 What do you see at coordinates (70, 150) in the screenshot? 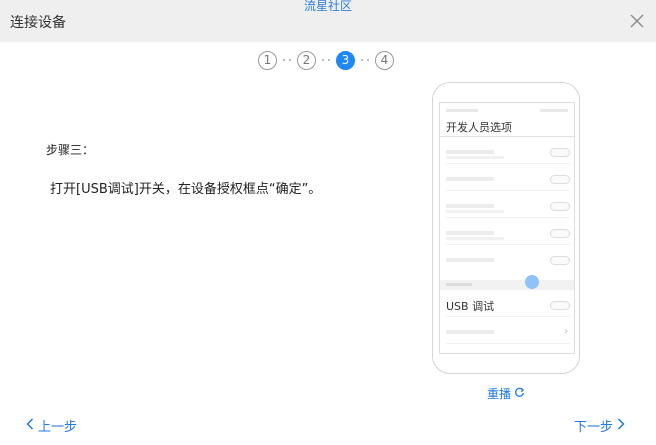
I see `step-label: 步骤三：` at bounding box center [70, 150].